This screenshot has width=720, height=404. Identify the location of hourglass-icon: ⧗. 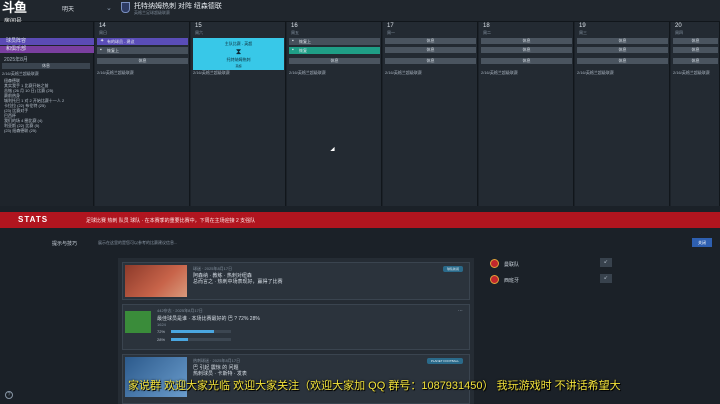
(238, 51).